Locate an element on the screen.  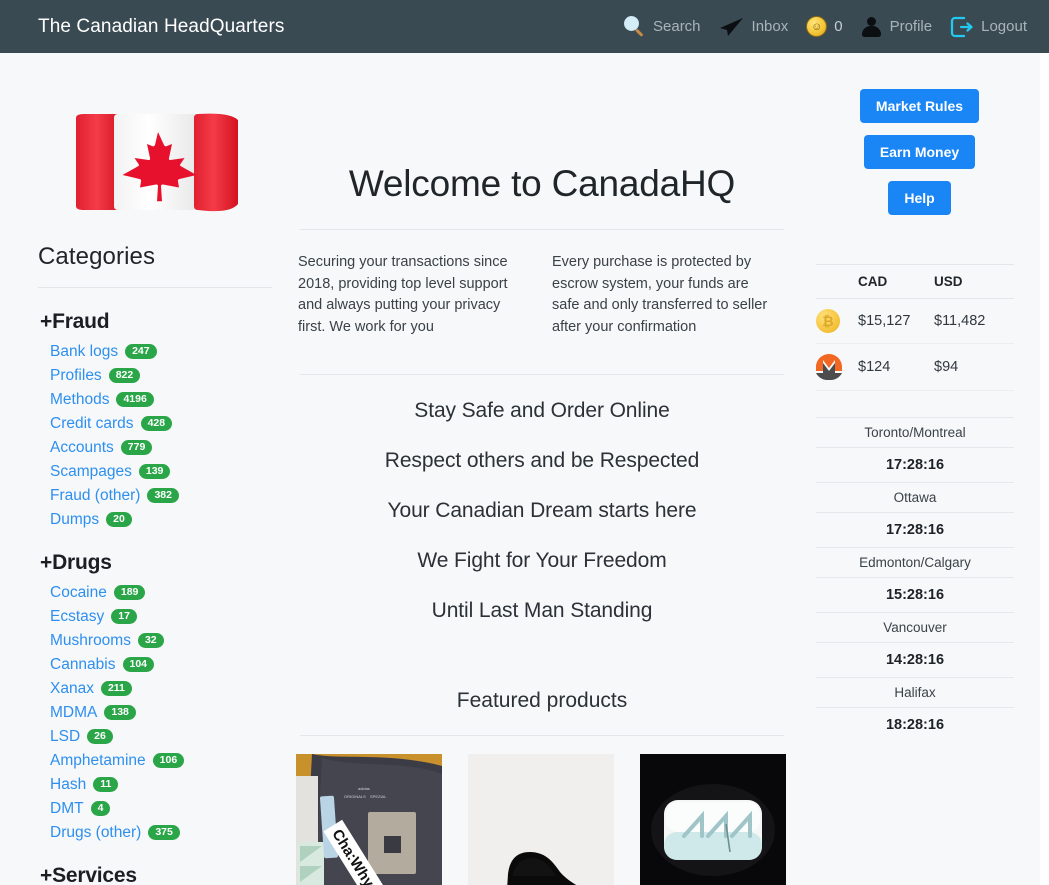
clock-city-toronto-montreal: Toronto/Montreal is located at coordinates (915, 432).